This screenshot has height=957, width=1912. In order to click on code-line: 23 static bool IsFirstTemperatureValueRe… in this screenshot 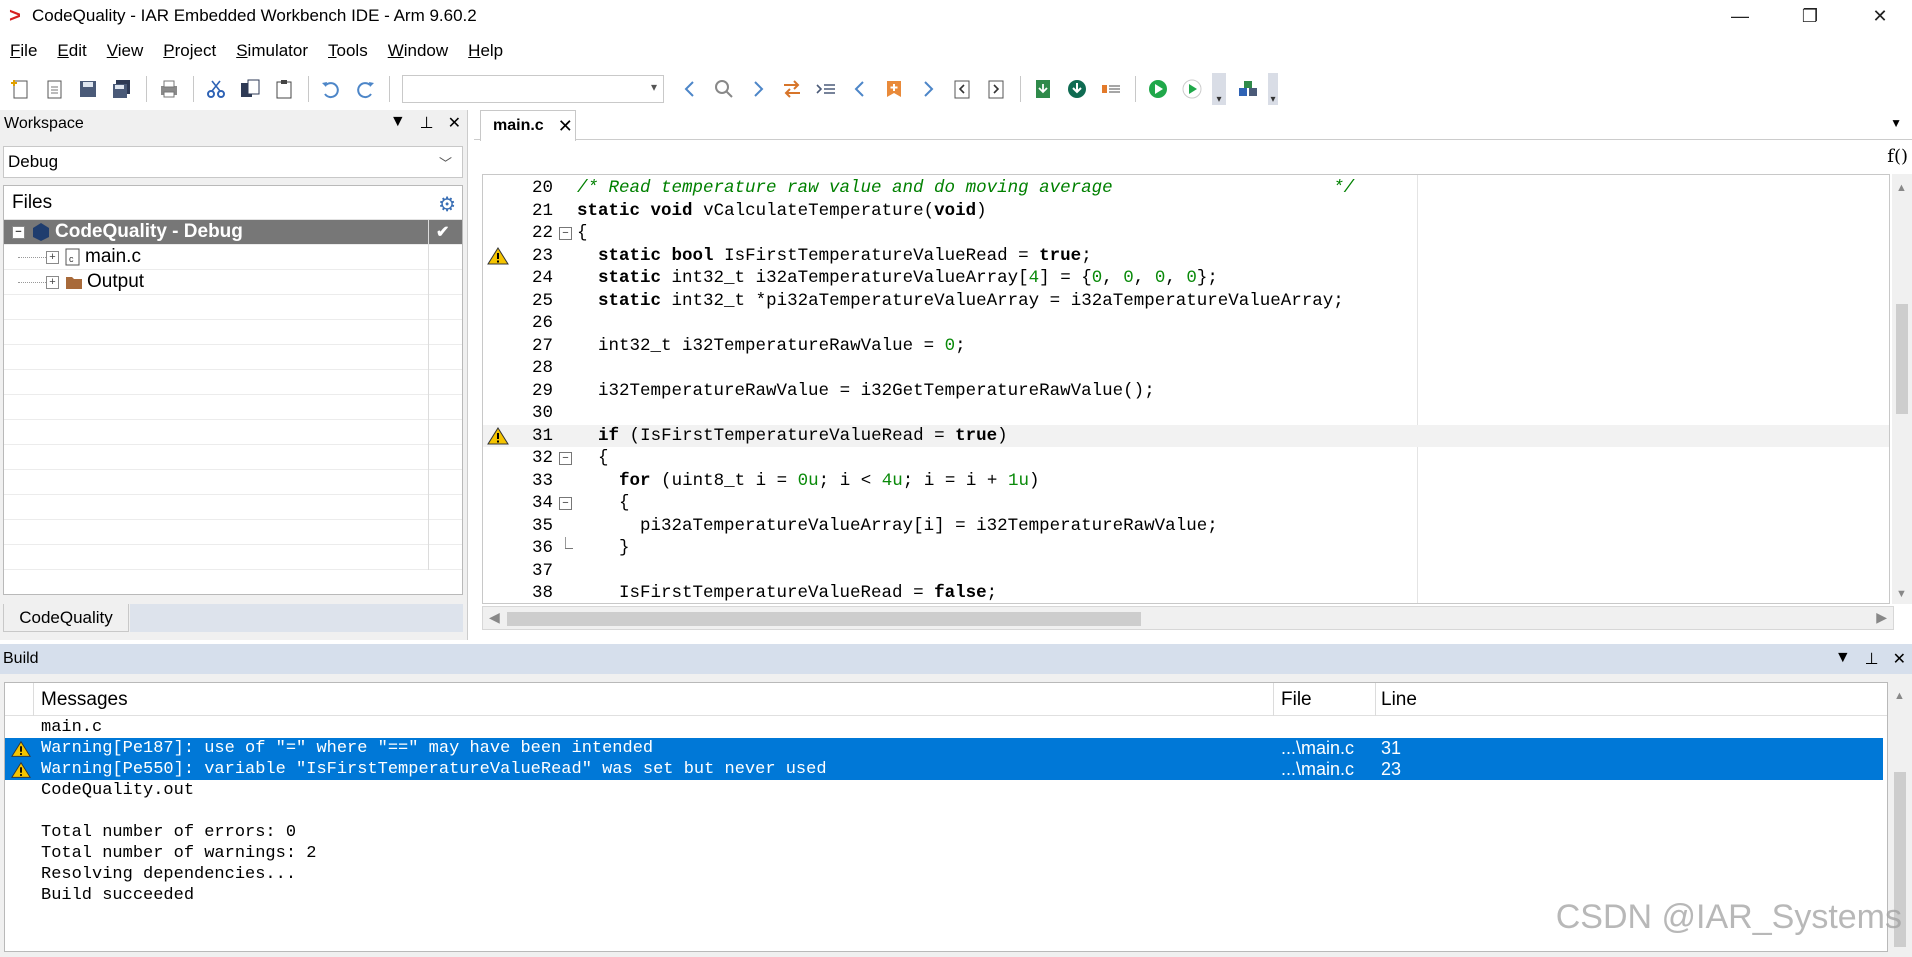, I will do `click(1186, 256)`.